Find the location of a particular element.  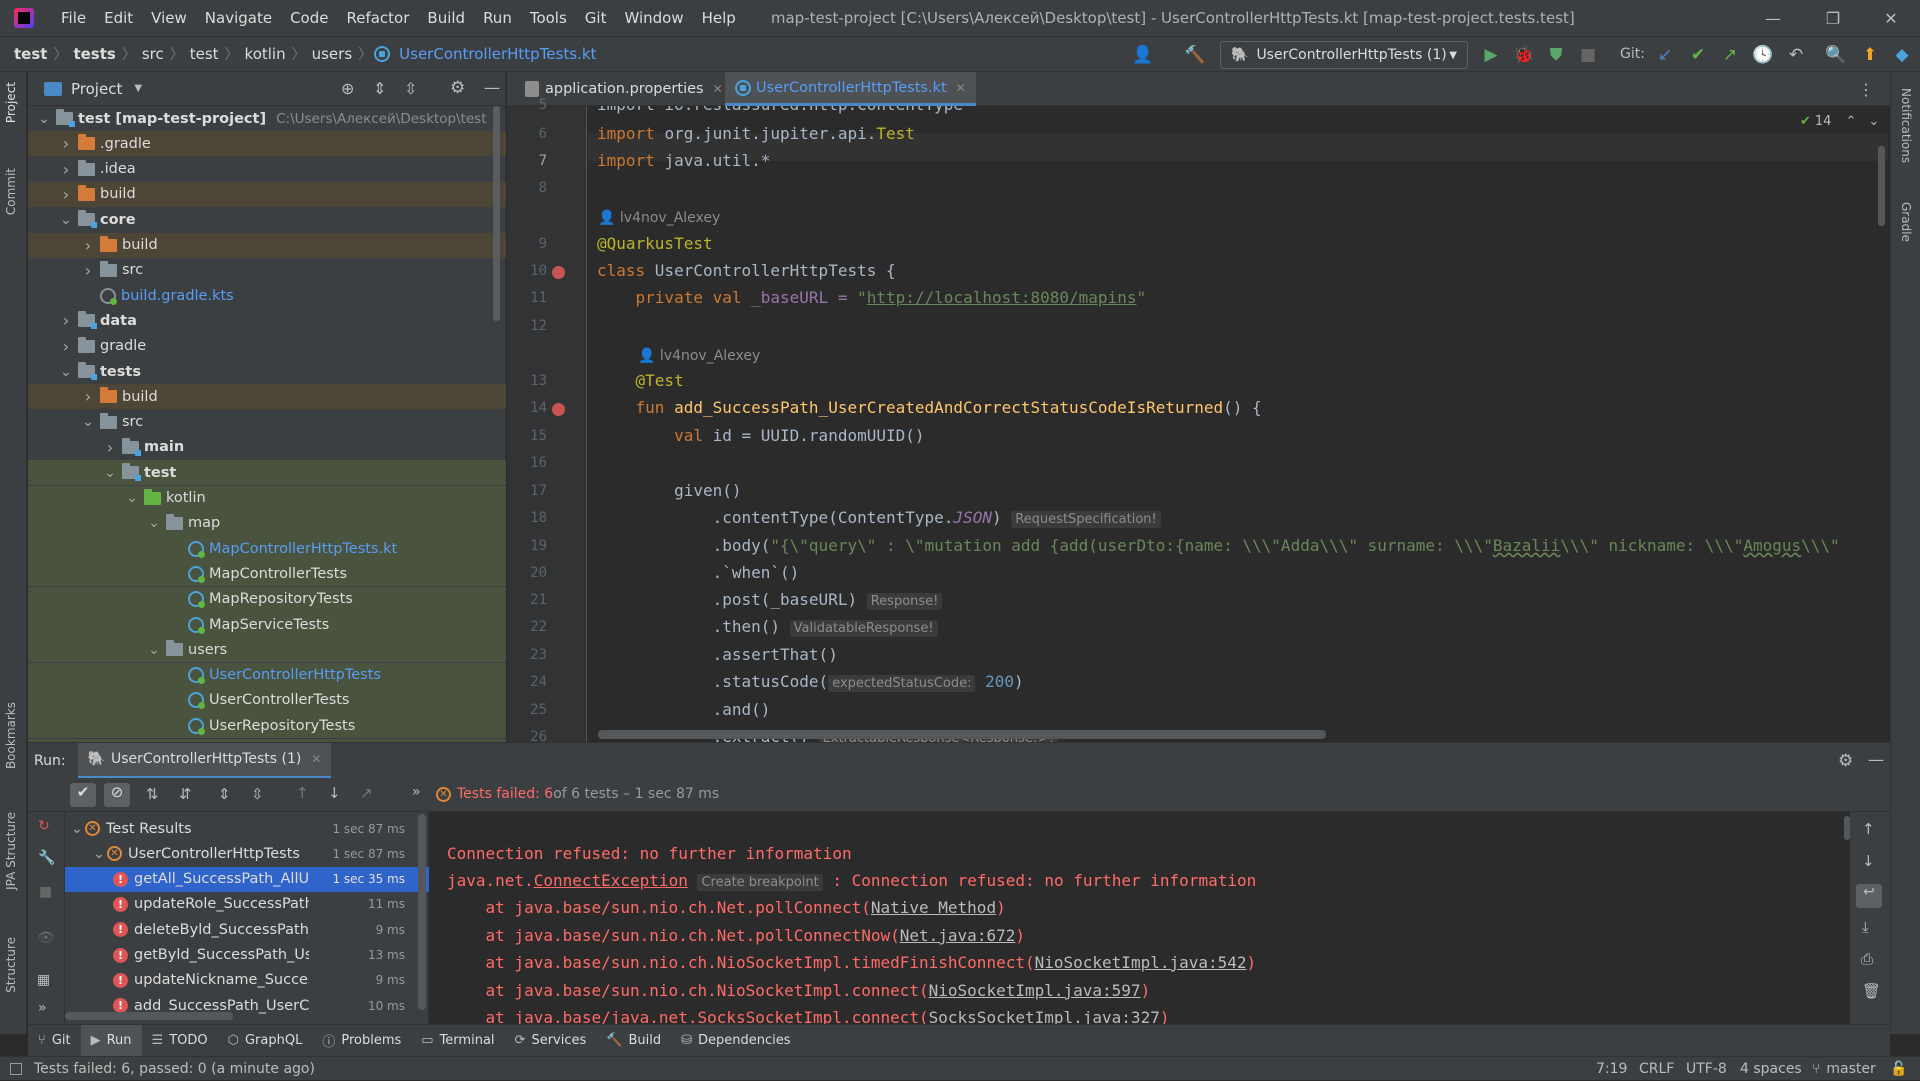

tree-item: MapRepositoryTests is located at coordinates (267, 599).